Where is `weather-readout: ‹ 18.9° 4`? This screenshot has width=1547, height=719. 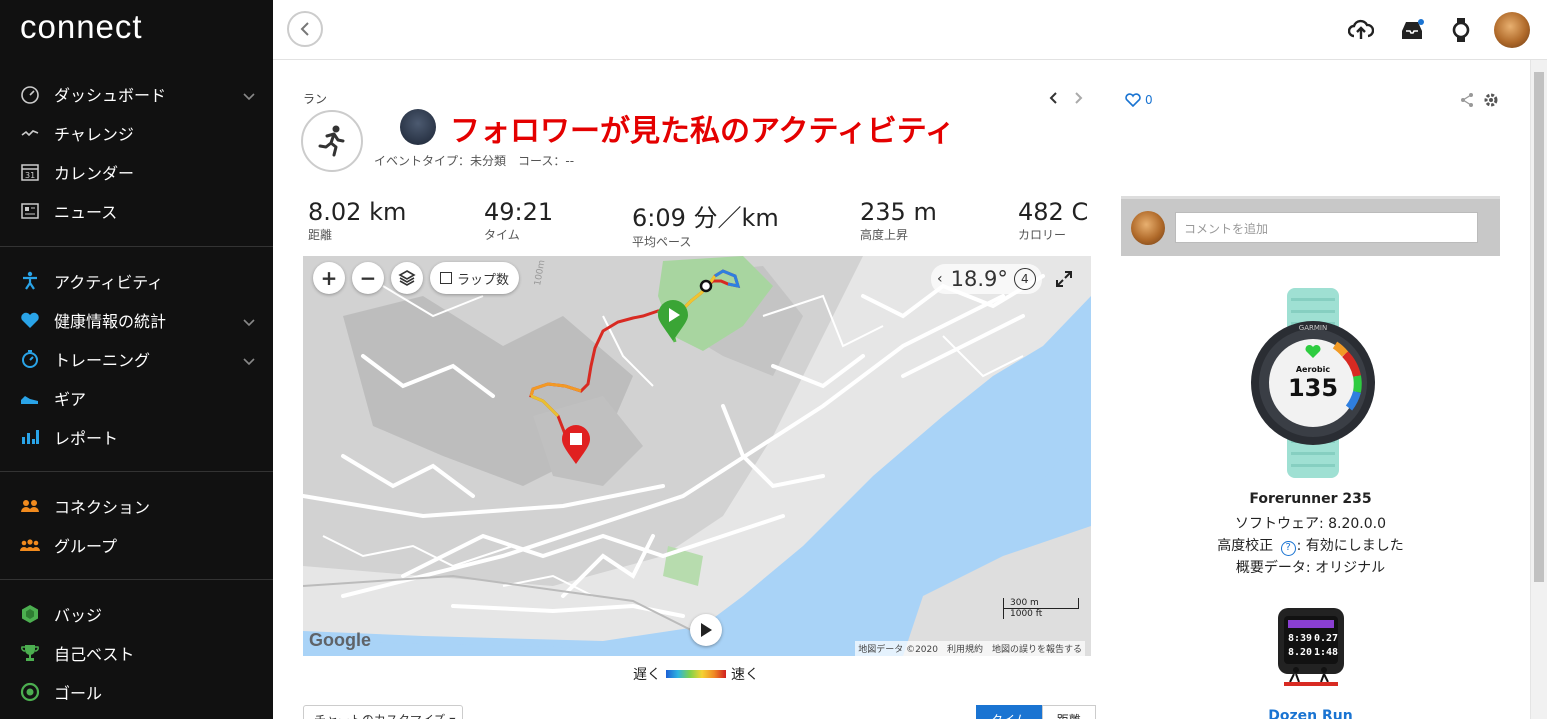 weather-readout: ‹ 18.9° 4 is located at coordinates (986, 279).